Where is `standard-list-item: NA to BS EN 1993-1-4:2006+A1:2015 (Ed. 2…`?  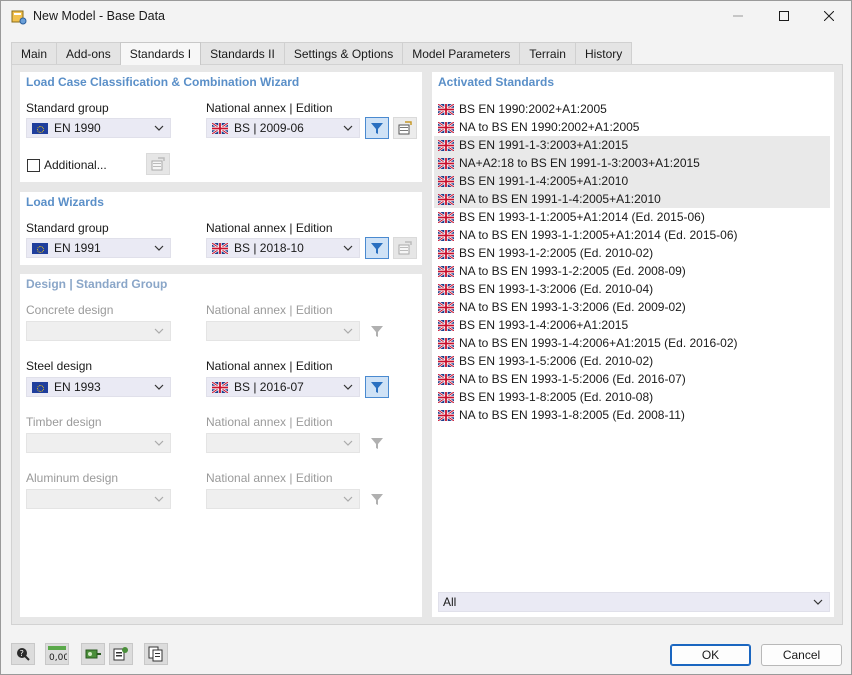 standard-list-item: NA to BS EN 1993-1-4:2006+A1:2015 (Ed. 2… is located at coordinates (632, 343).